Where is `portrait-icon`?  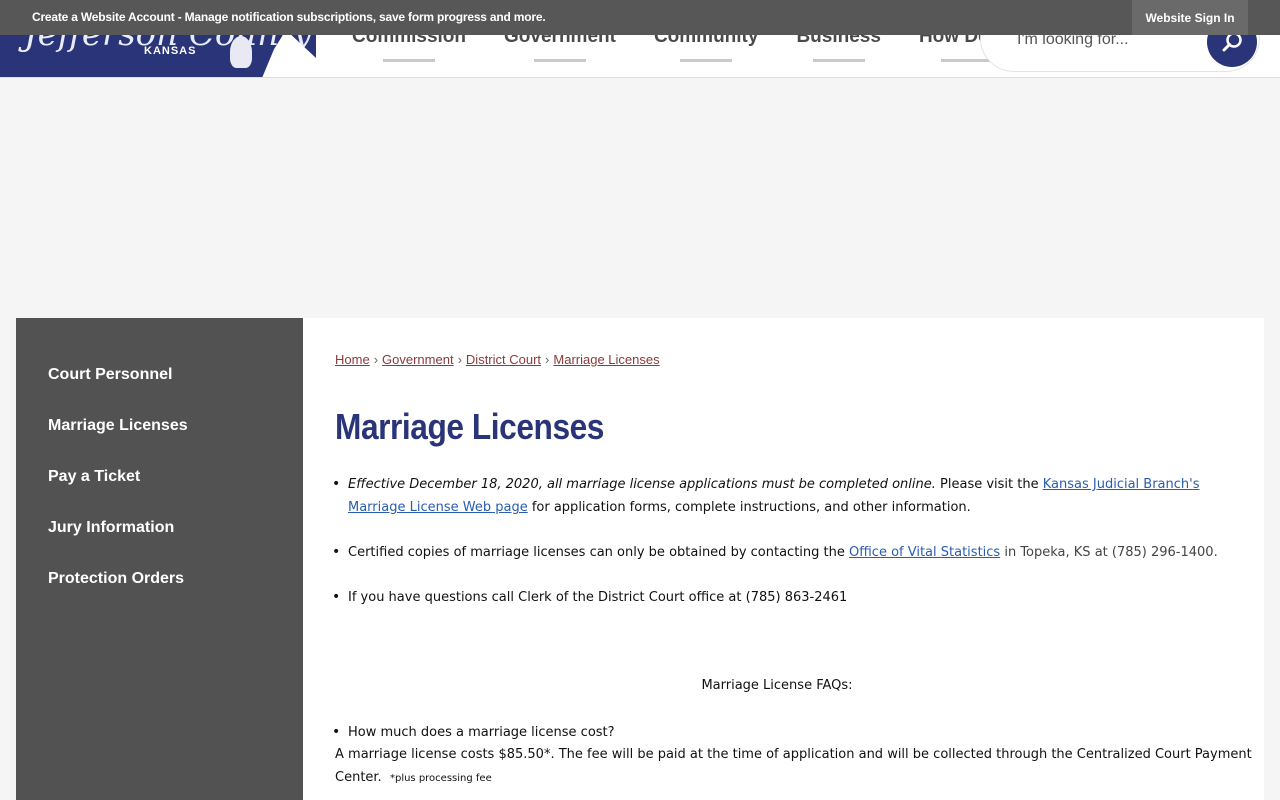 portrait-icon is located at coordinates (241, 52).